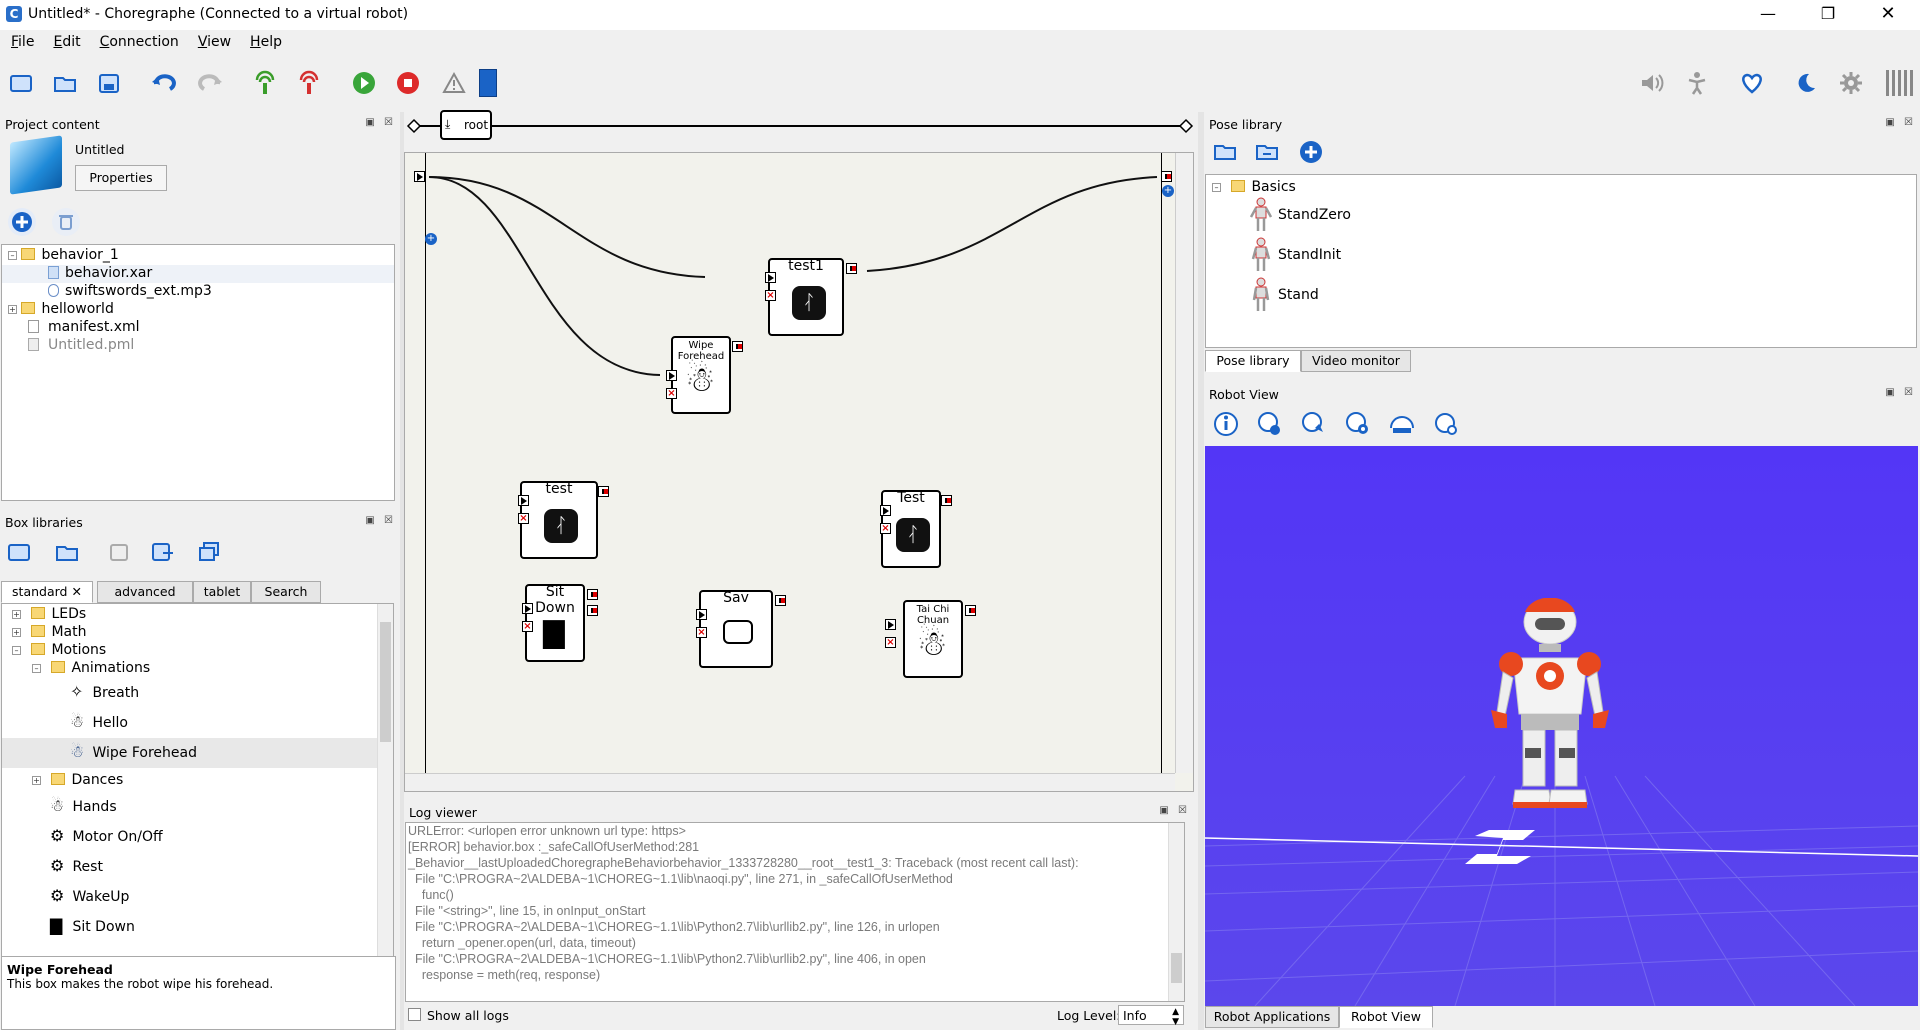  I want to click on box-wipe-forehead: Wipe Forehead ☃, so click(701, 375).